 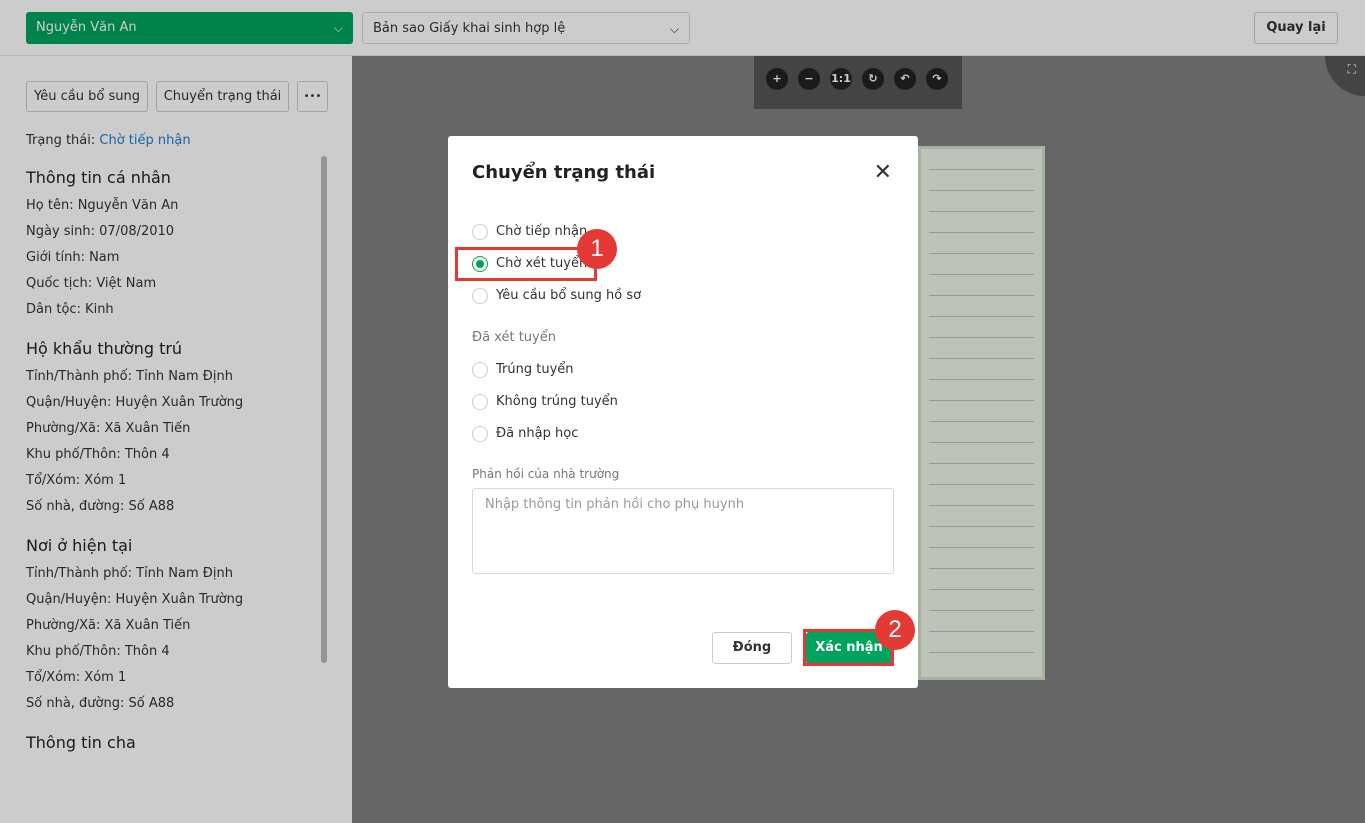 What do you see at coordinates (569, 295) in the screenshot?
I see `option-label: Yêu cầu bổ sung hồ sơ` at bounding box center [569, 295].